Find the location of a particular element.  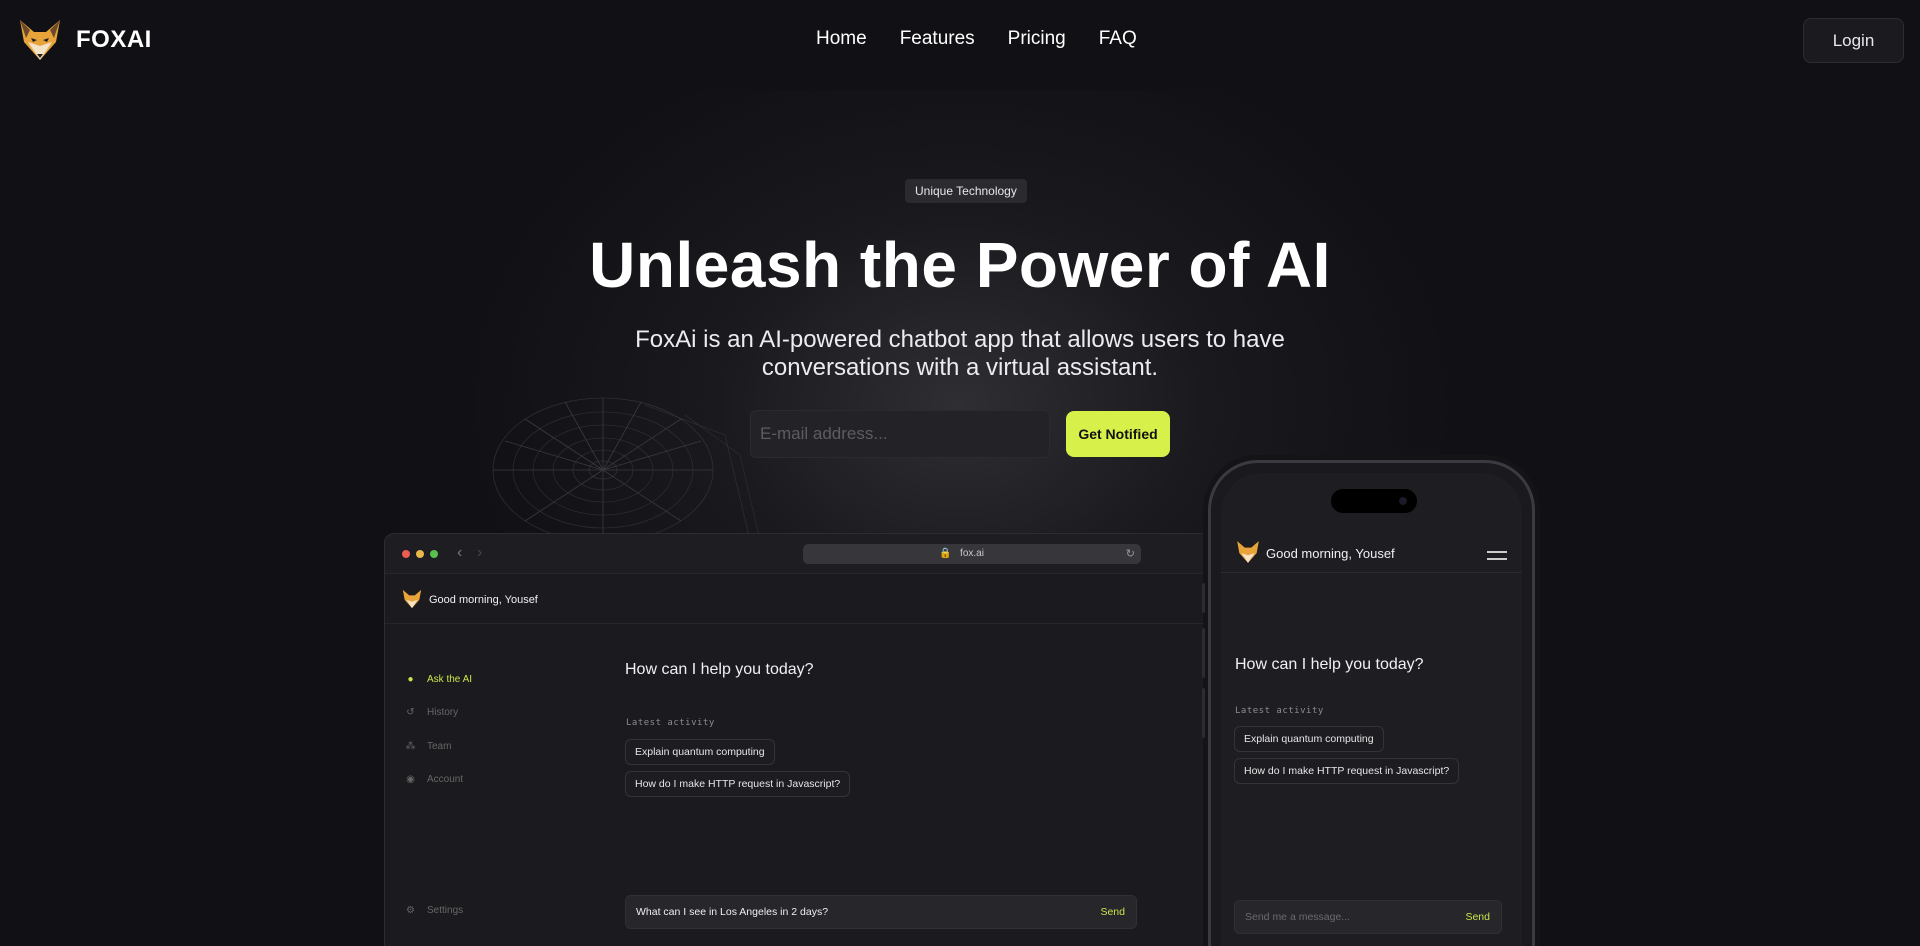

wireframe-cylinder-graphic is located at coordinates (626, 468).